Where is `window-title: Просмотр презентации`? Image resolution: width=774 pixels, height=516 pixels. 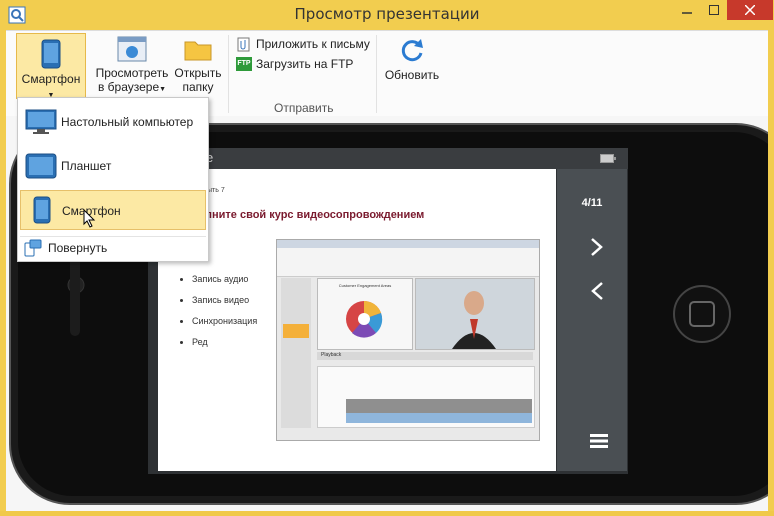 window-title: Просмотр презентации is located at coordinates (387, 14).